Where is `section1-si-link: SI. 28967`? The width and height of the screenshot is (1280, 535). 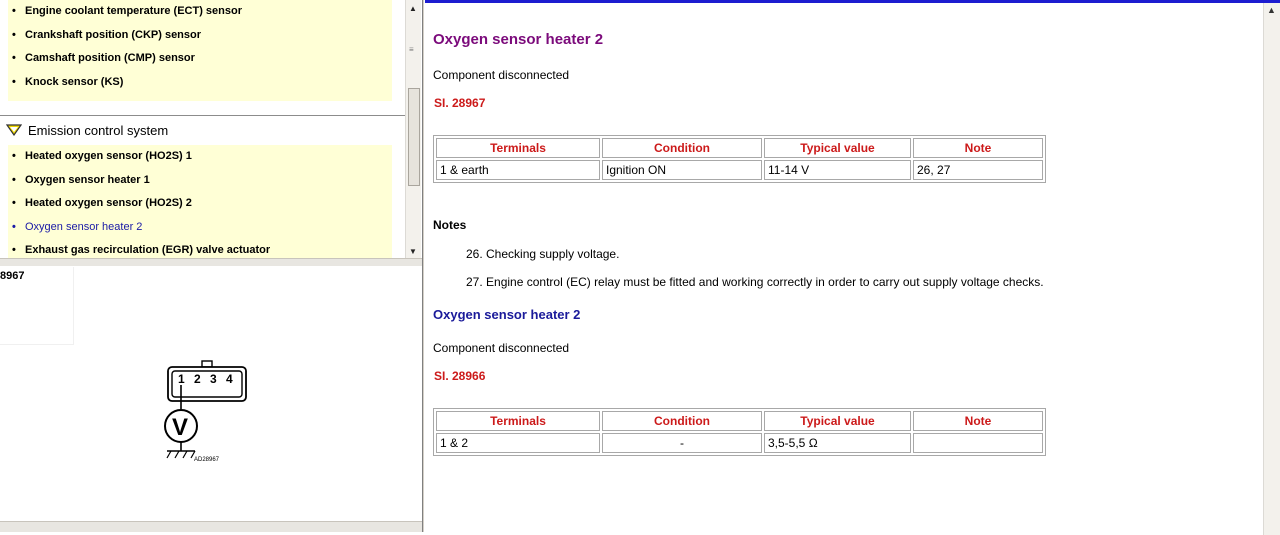 section1-si-link: SI. 28967 is located at coordinates (459, 103).